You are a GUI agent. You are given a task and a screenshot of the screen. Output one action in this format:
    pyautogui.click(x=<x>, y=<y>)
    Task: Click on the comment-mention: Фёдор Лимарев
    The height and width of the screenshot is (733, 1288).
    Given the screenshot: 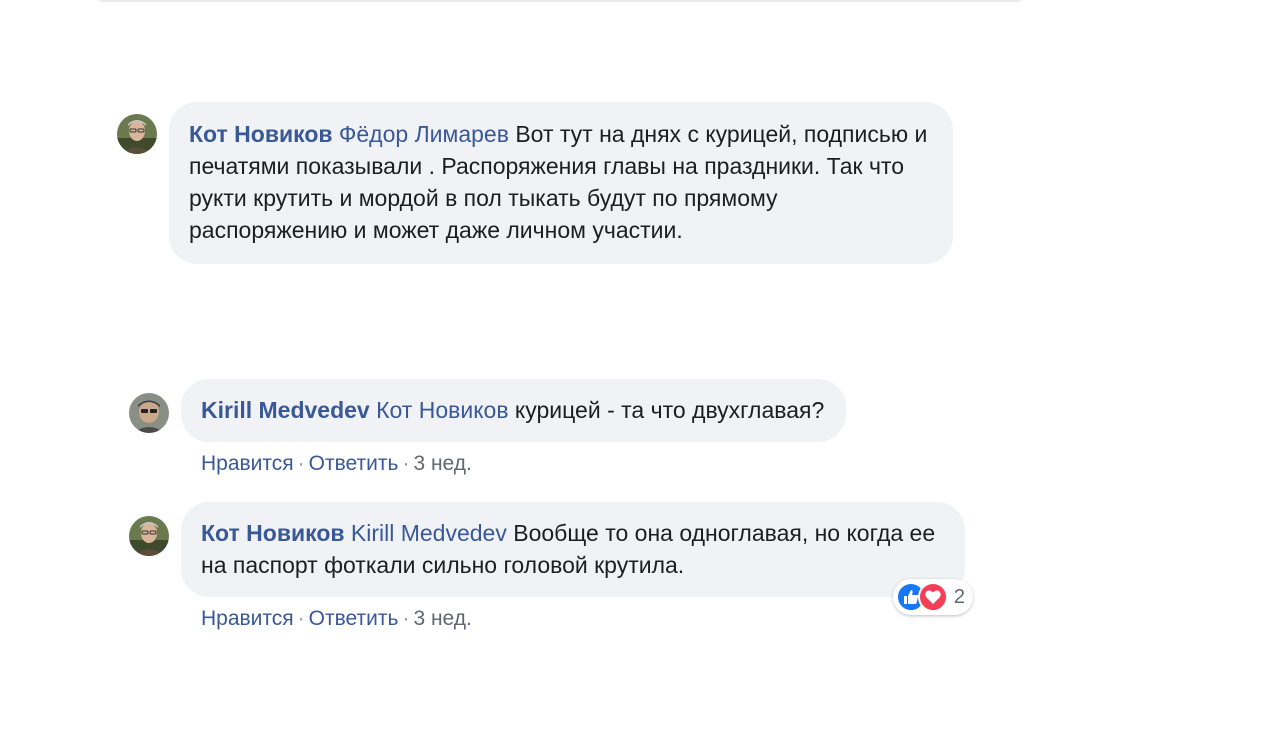 What is the action you would take?
    pyautogui.click(x=424, y=134)
    